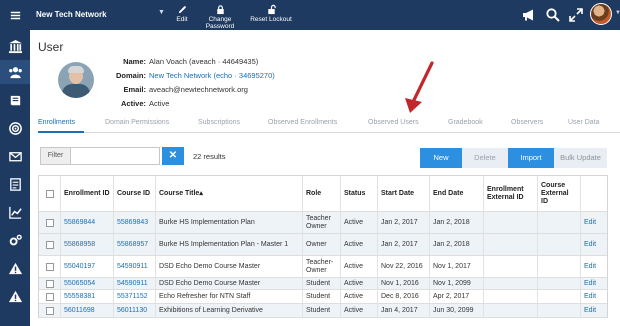 Image resolution: width=620 pixels, height=326 pixels. I want to click on annotation-arrow-icon, so click(419, 87).